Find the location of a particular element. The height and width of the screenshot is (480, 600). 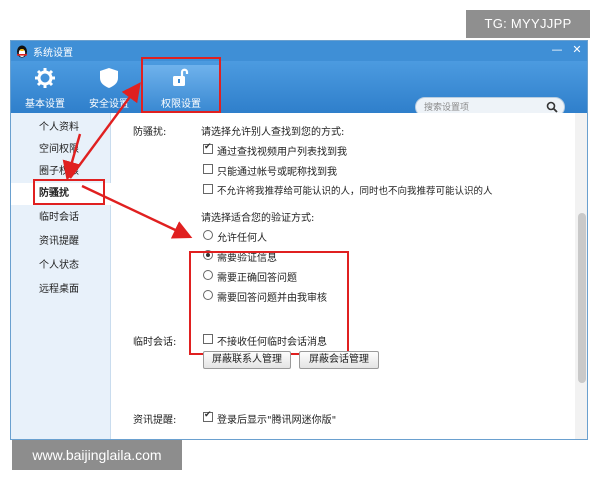

blocked-contacts-button: 屏蔽联系人管理 is located at coordinates (247, 360).